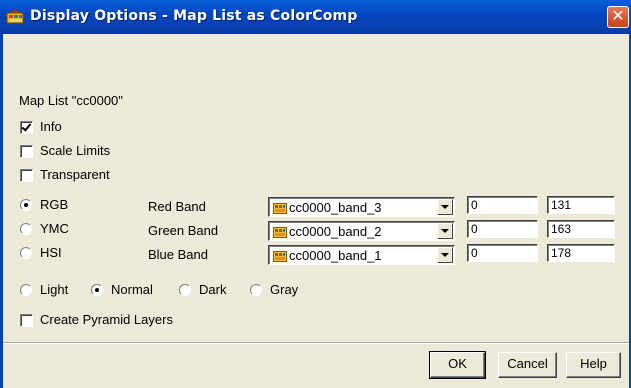 This screenshot has height=388, width=631. What do you see at coordinates (132, 289) in the screenshot?
I see `normal-label: Normal` at bounding box center [132, 289].